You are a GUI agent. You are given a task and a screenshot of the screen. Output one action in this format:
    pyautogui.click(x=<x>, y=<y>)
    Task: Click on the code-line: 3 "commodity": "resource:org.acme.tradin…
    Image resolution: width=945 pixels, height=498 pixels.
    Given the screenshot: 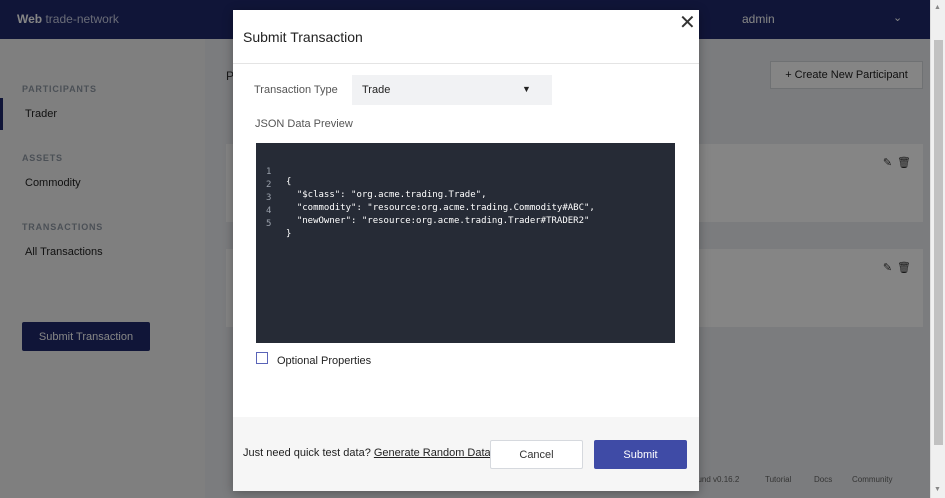 What is the action you would take?
    pyautogui.click(x=425, y=198)
    